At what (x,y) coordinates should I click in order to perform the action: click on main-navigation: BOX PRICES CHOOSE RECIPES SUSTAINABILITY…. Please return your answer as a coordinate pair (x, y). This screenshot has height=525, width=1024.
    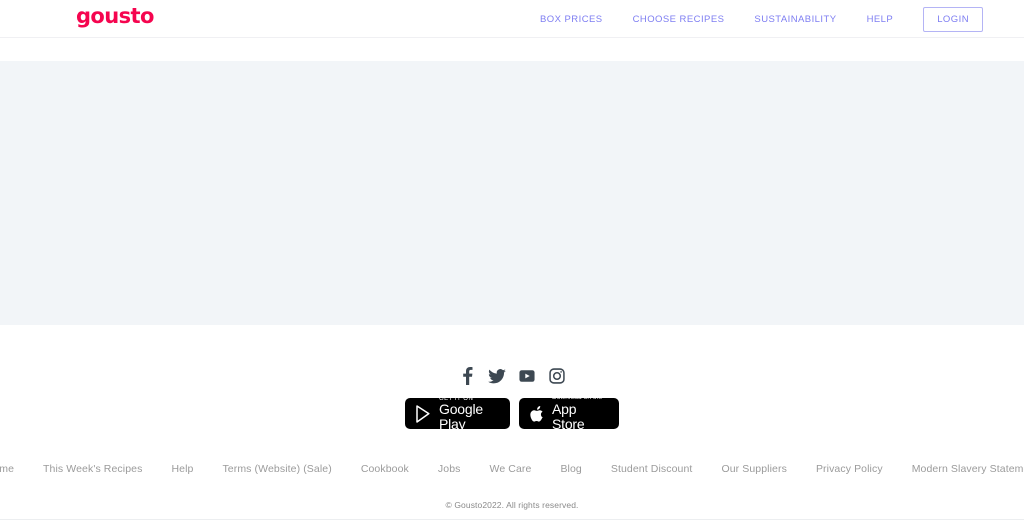
    Looking at the image, I should click on (782, 19).